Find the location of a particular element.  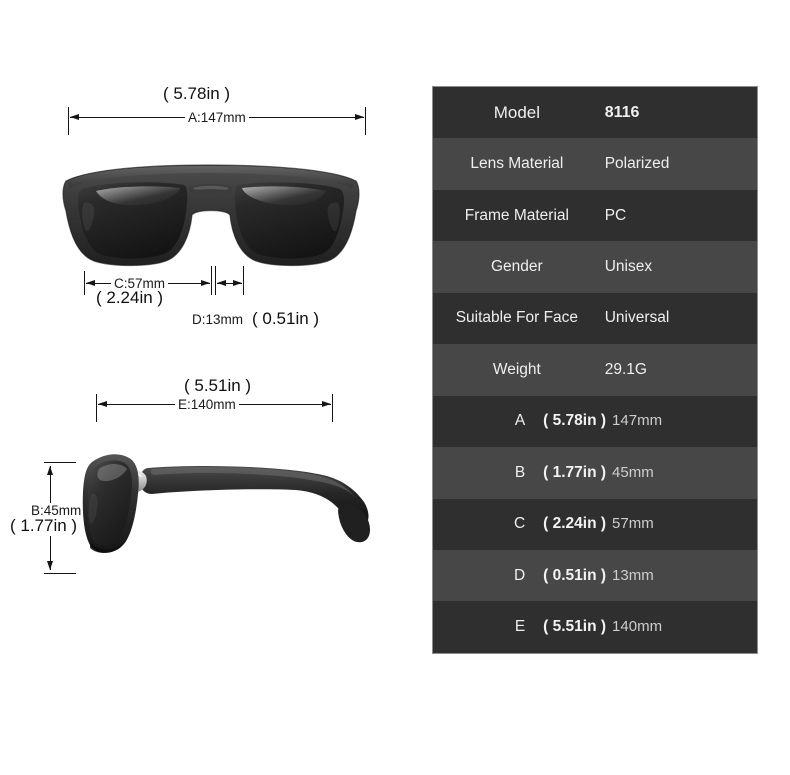

table-row-model: Model 8116 is located at coordinates (595, 113).